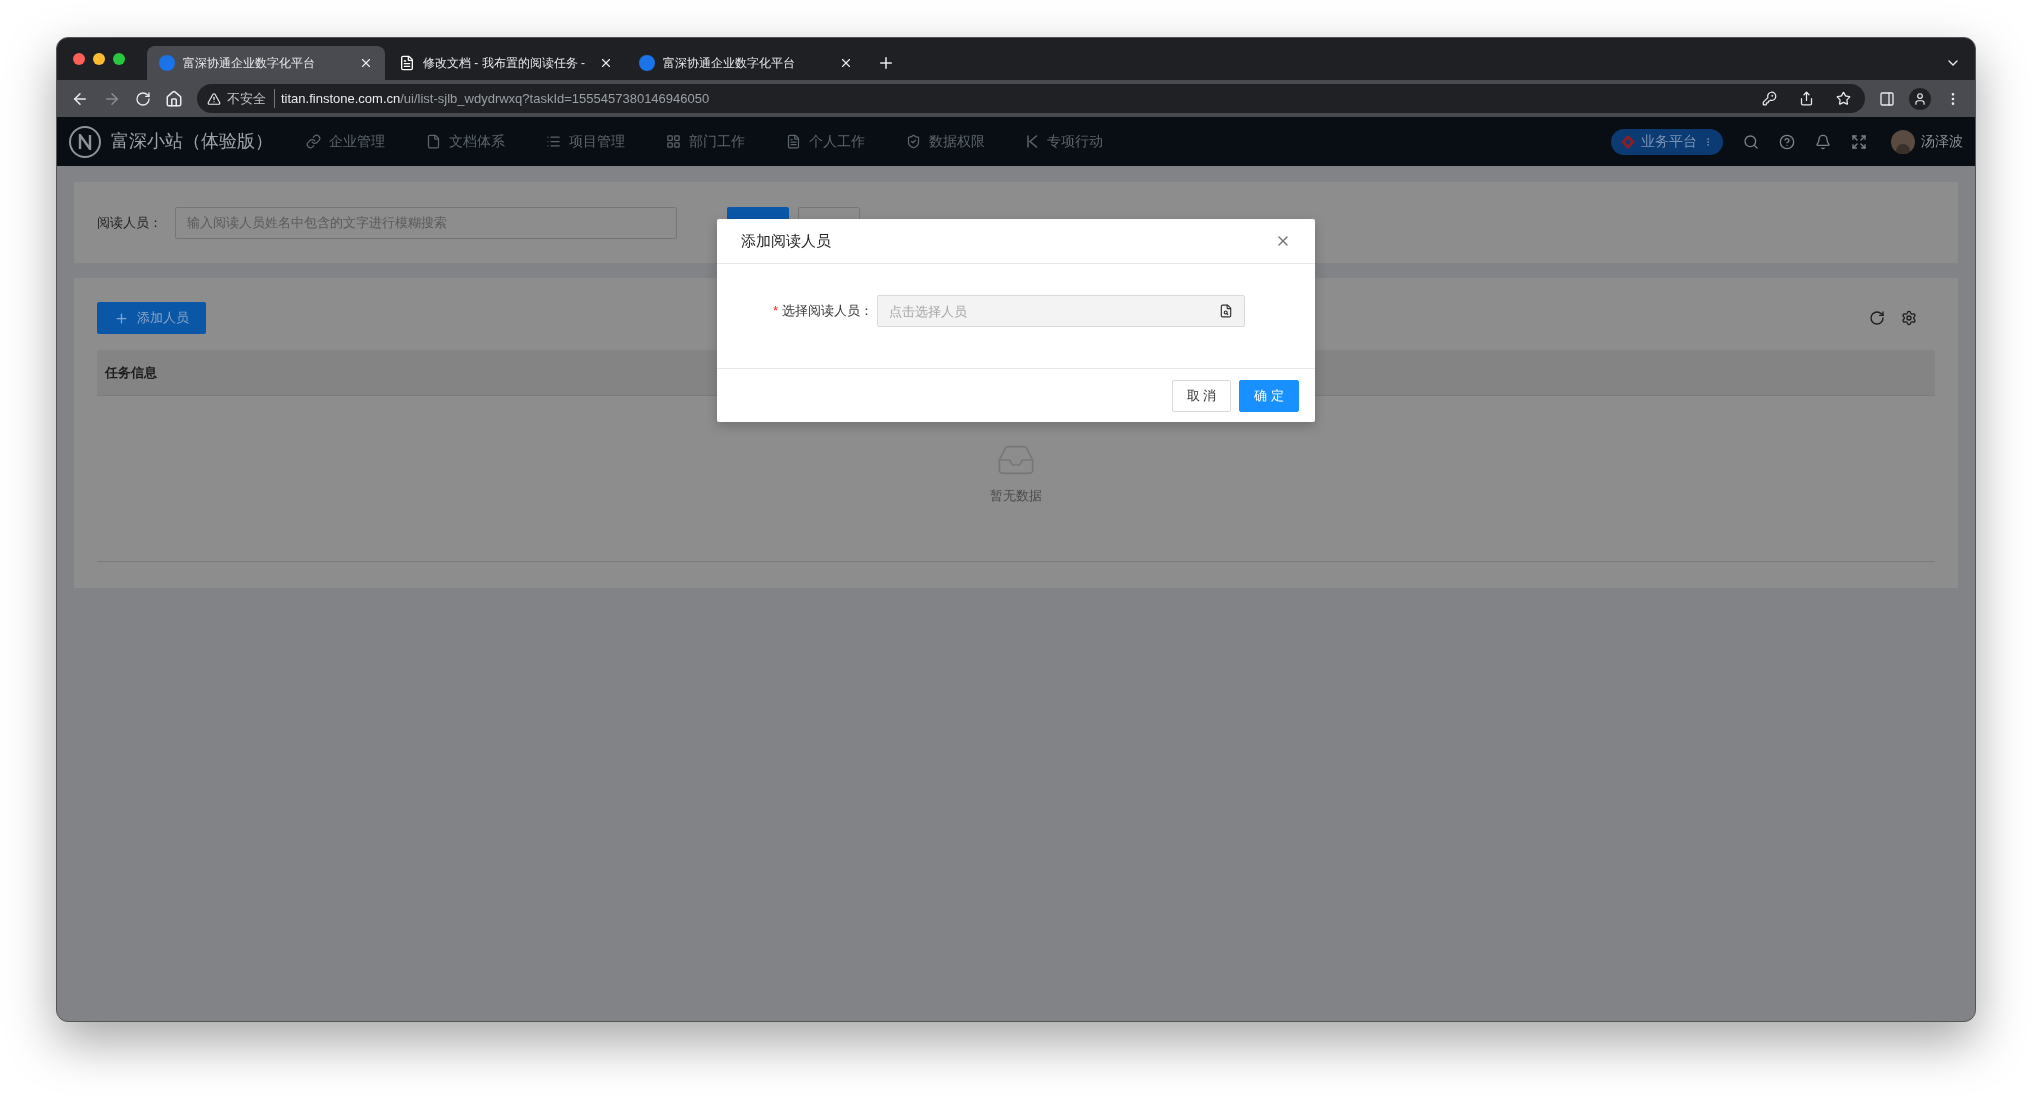  Describe the element at coordinates (1751, 141) in the screenshot. I see `search-icon` at that location.